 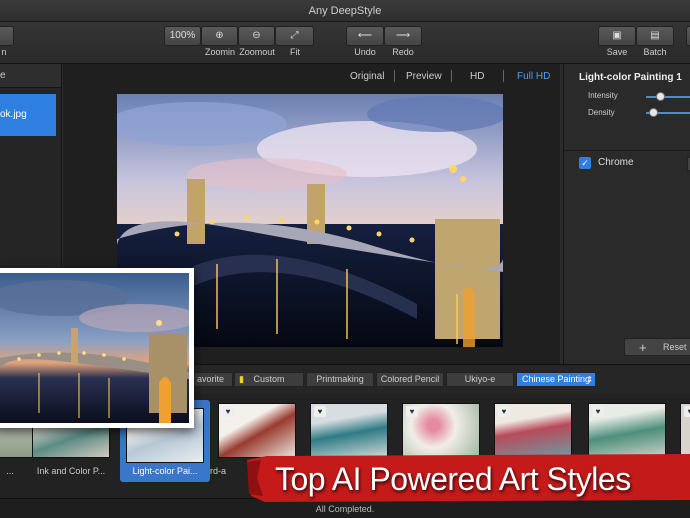 I want to click on undo-label: Undo, so click(x=365, y=52).